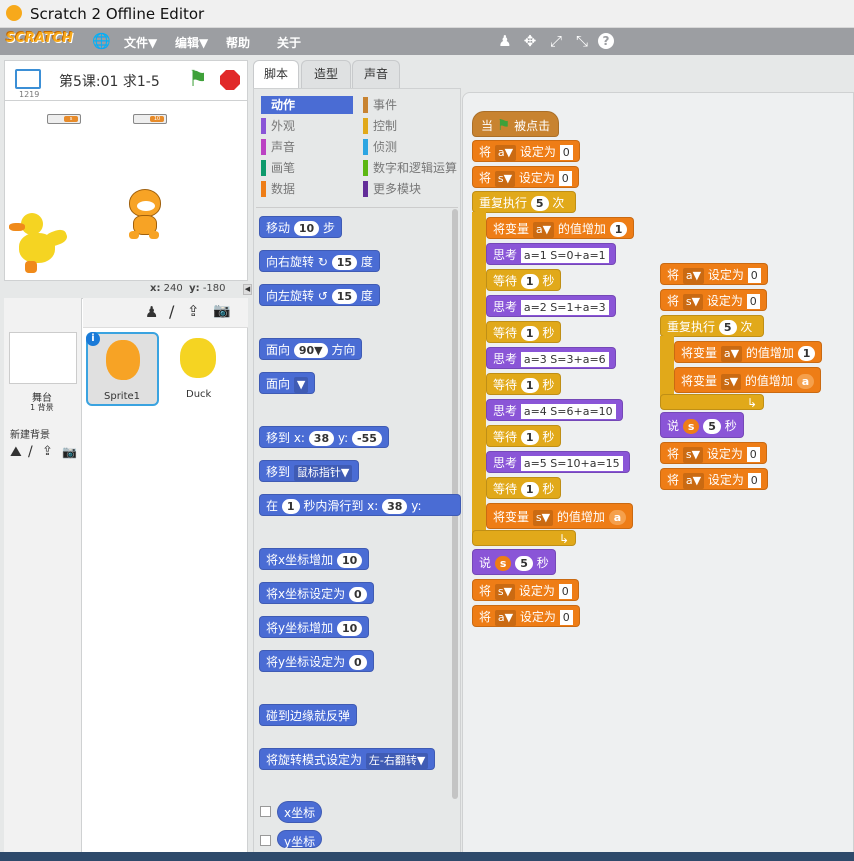 This screenshot has height=861, width=854. What do you see at coordinates (146, 216) in the screenshot?
I see `cat-sprite` at bounding box center [146, 216].